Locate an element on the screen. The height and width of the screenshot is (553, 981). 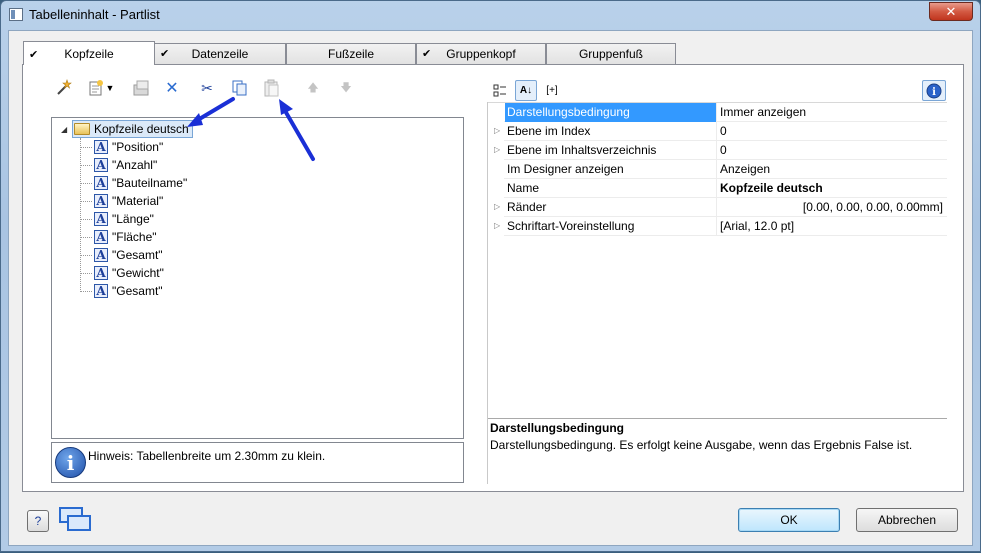
paste-icon is located at coordinates (272, 88).